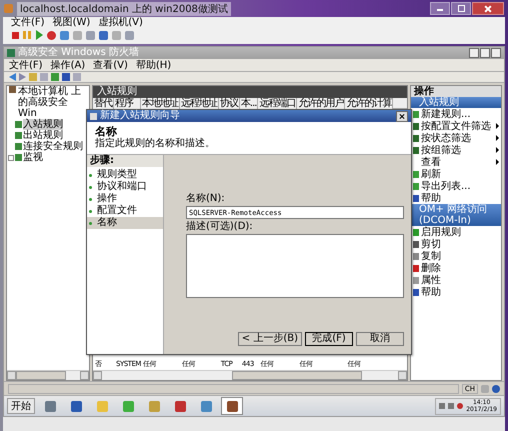 The width and height of the screenshot is (508, 431). I want to click on field-label: 描述(可选)(D):, so click(220, 227).